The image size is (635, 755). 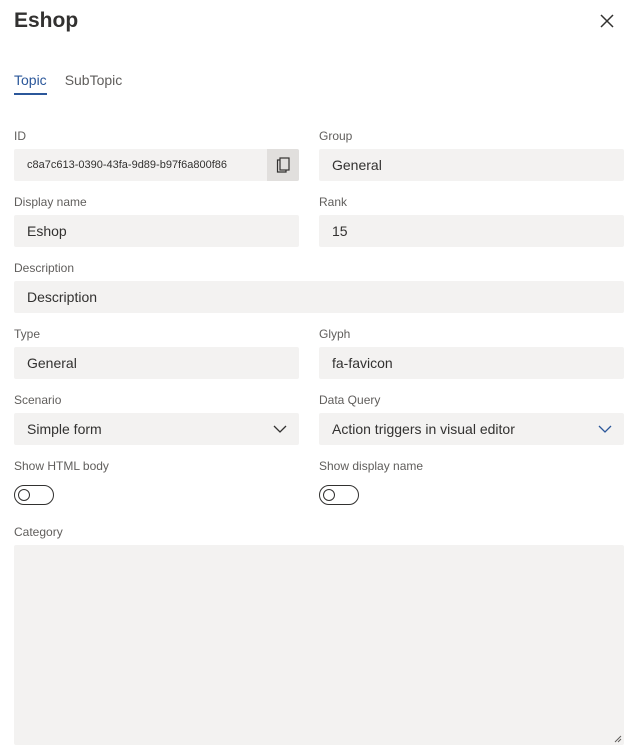 What do you see at coordinates (61, 466) in the screenshot?
I see `show-html-body-label: Show HTML body` at bounding box center [61, 466].